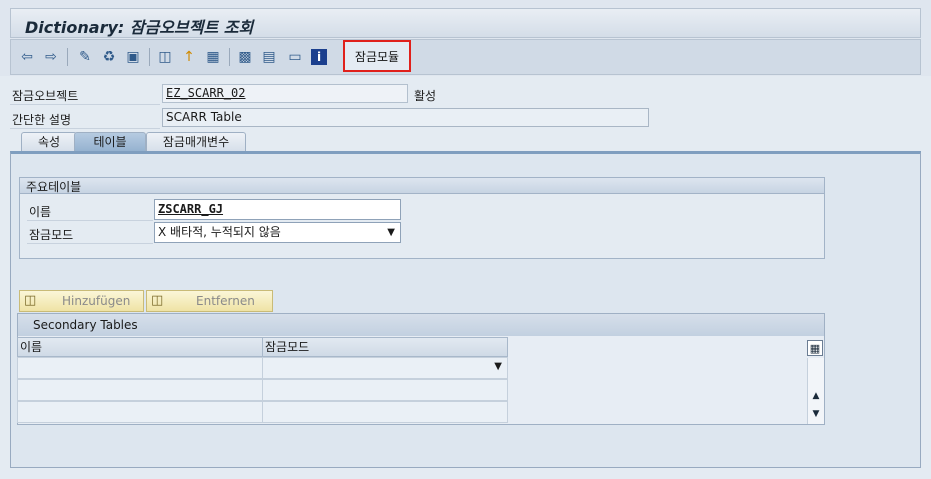 This screenshot has height=479, width=931. I want to click on column-header-lock-mode: 잠금모드, so click(385, 347).